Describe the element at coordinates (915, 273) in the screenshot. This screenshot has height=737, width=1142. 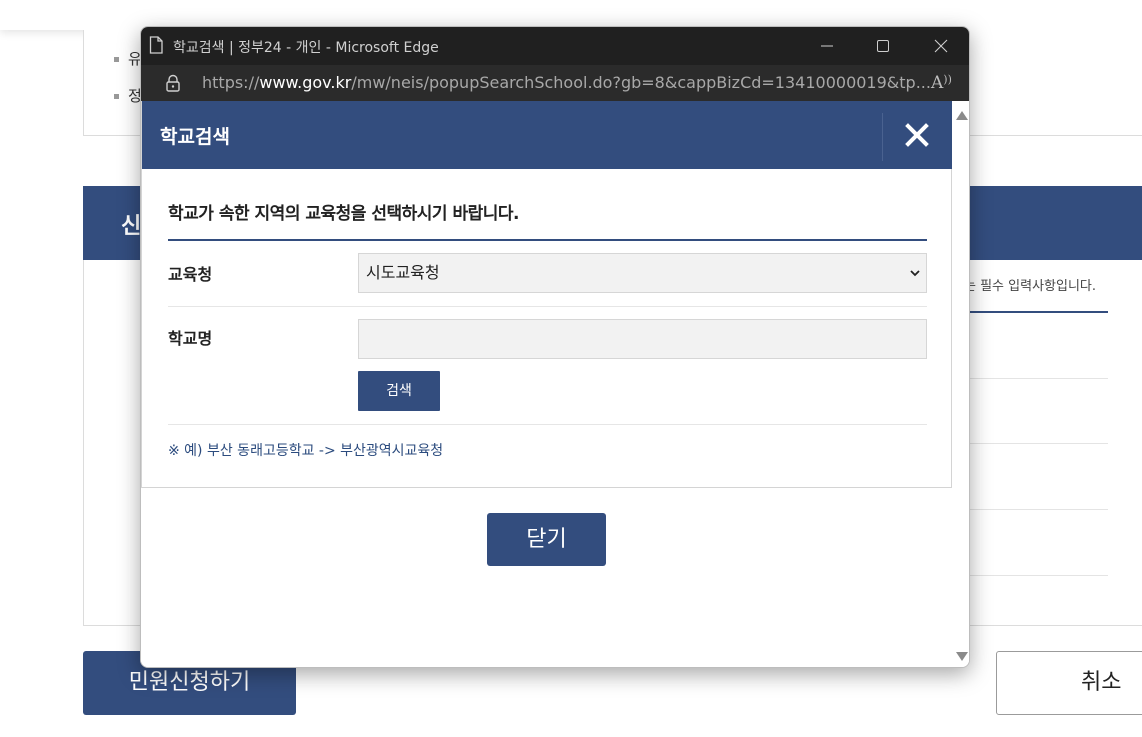
I see `chevron-down-icon` at that location.